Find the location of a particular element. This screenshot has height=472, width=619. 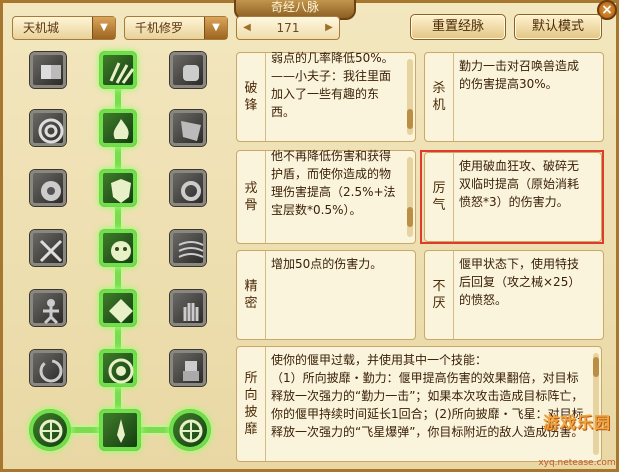

mask-icon is located at coordinates (121, 251).